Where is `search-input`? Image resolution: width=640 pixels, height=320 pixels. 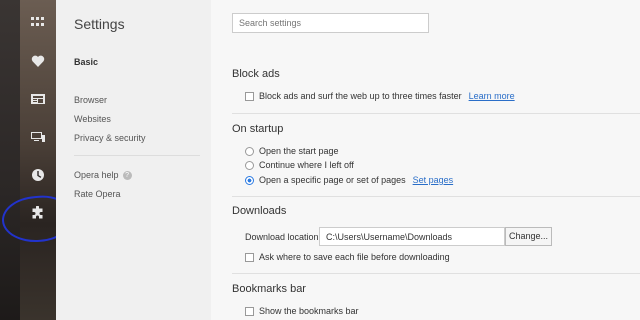 search-input is located at coordinates (330, 23).